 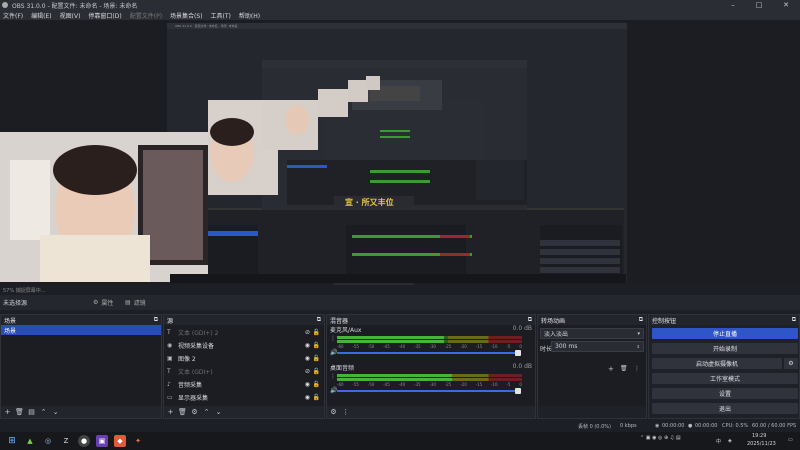 What do you see at coordinates (103, 302) in the screenshot?
I see `properties-button: ⚙ 属性` at bounding box center [103, 302].